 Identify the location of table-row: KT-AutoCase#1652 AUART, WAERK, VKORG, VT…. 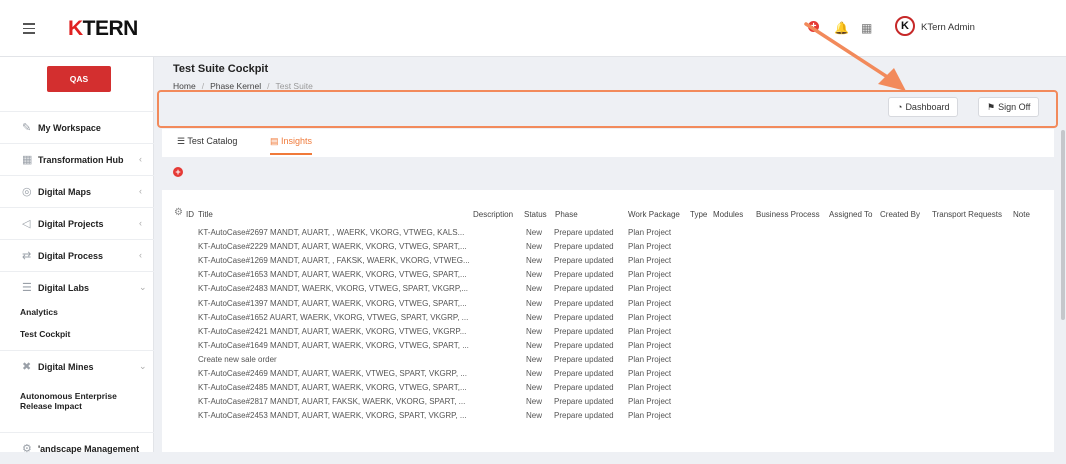
(533, 320).